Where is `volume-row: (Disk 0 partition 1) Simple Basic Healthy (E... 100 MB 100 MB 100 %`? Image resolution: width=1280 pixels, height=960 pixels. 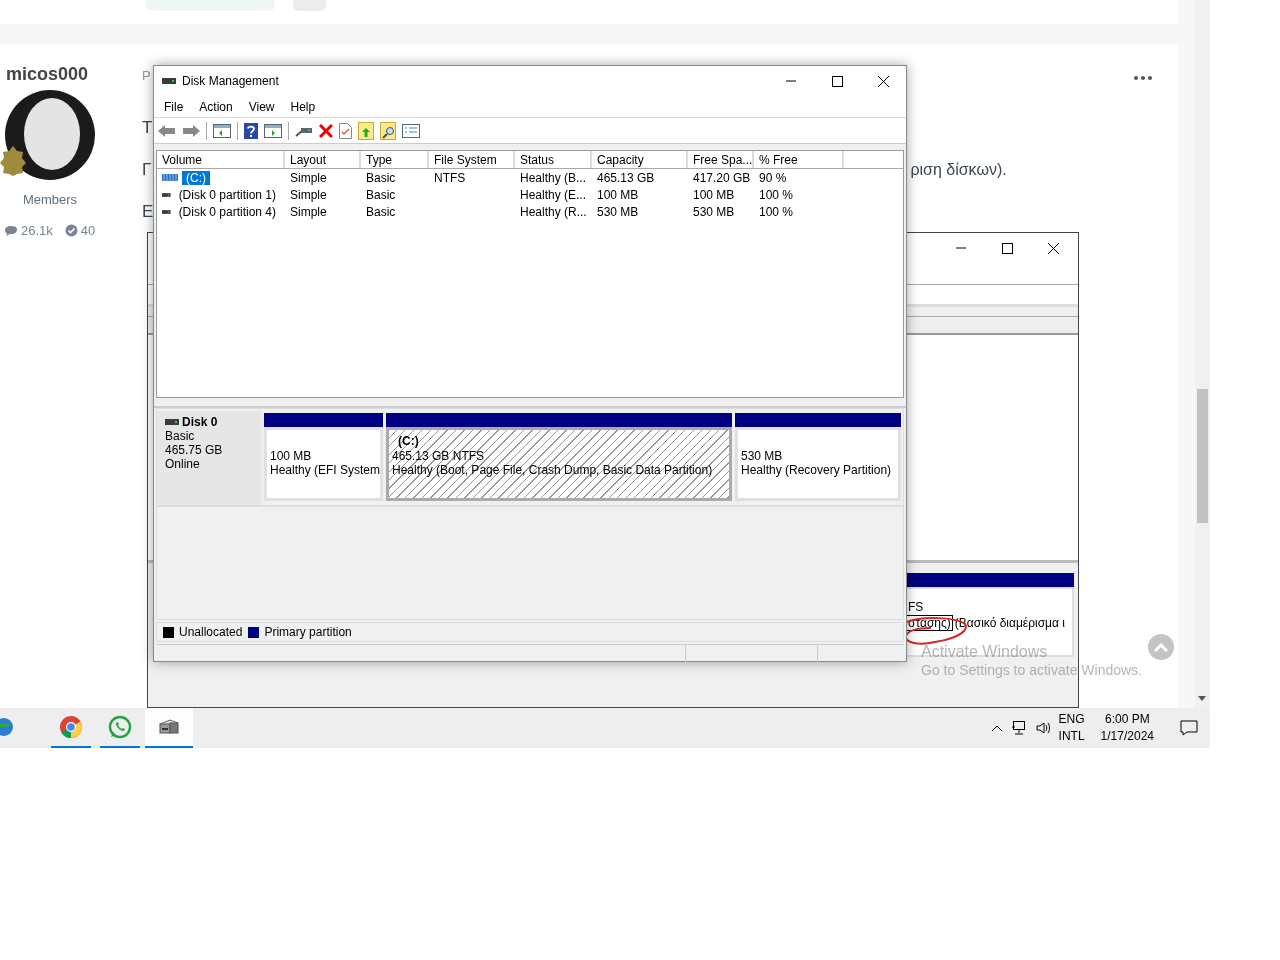
volume-row: (Disk 0 partition 1) Simple Basic Healthy (E... 100 MB 100 MB 100 % is located at coordinates (530, 194).